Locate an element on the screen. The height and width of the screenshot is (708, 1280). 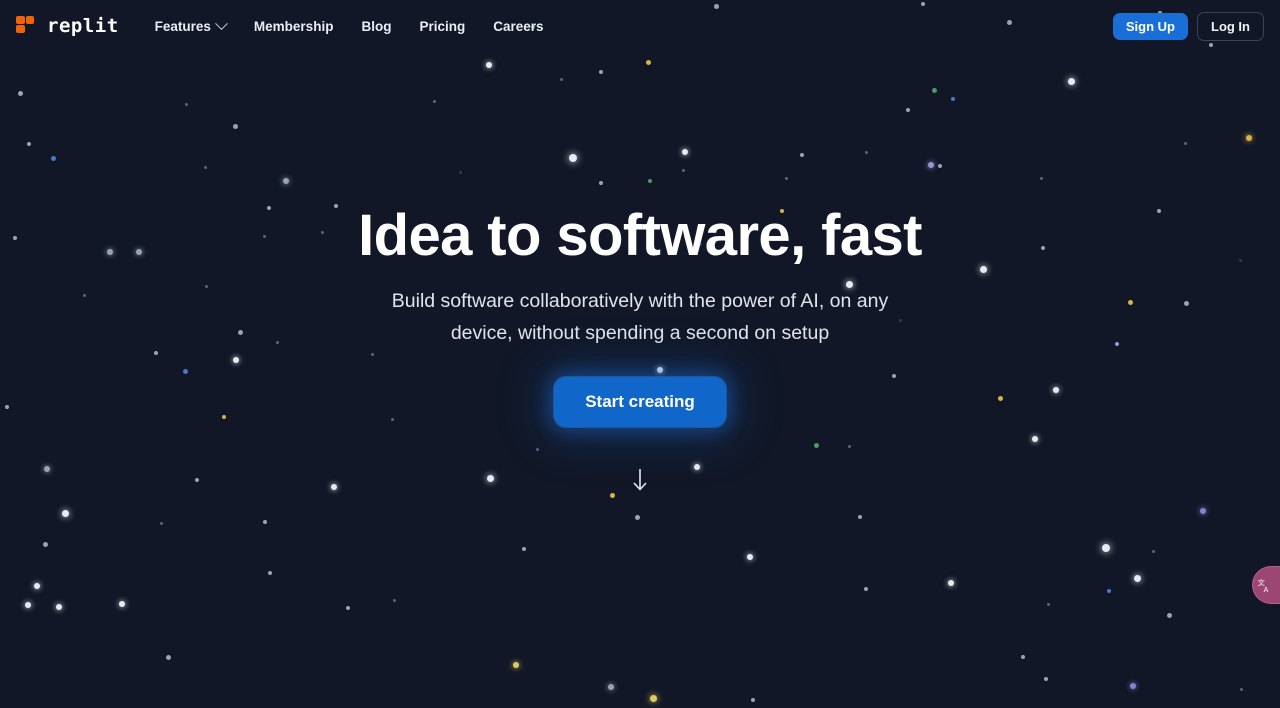
page-title: Idea to software, fast is located at coordinates (640, 235).